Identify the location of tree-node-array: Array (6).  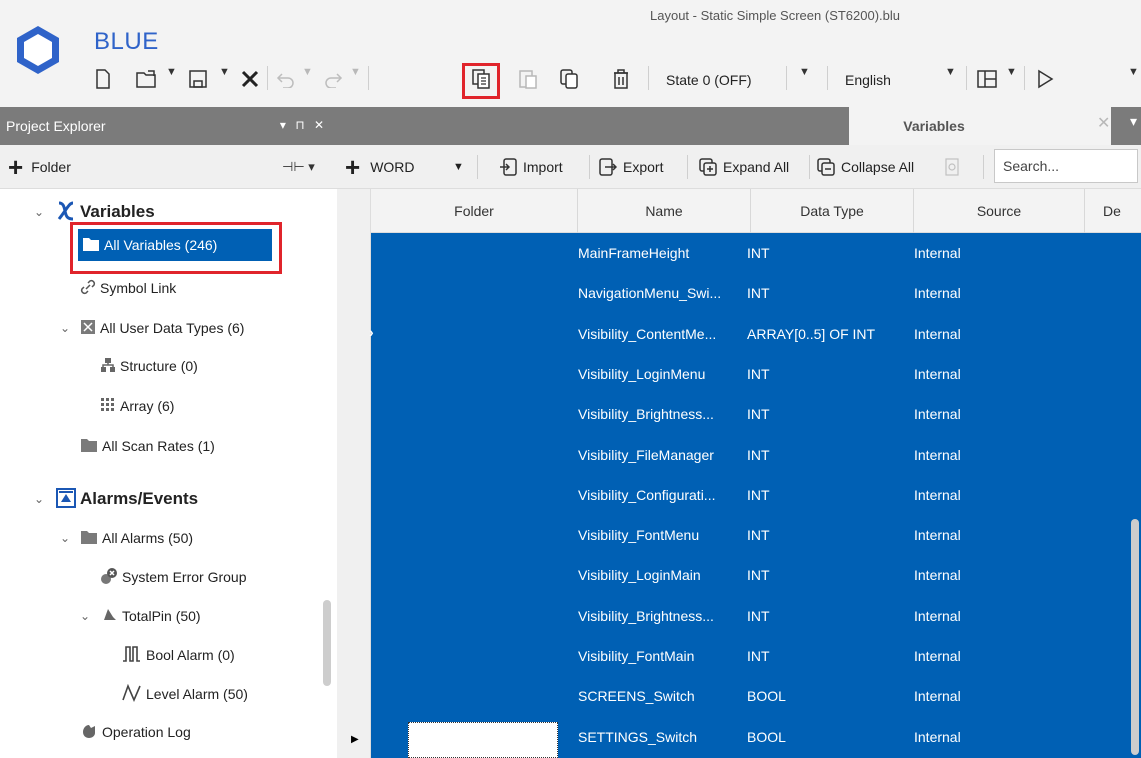
(137, 406).